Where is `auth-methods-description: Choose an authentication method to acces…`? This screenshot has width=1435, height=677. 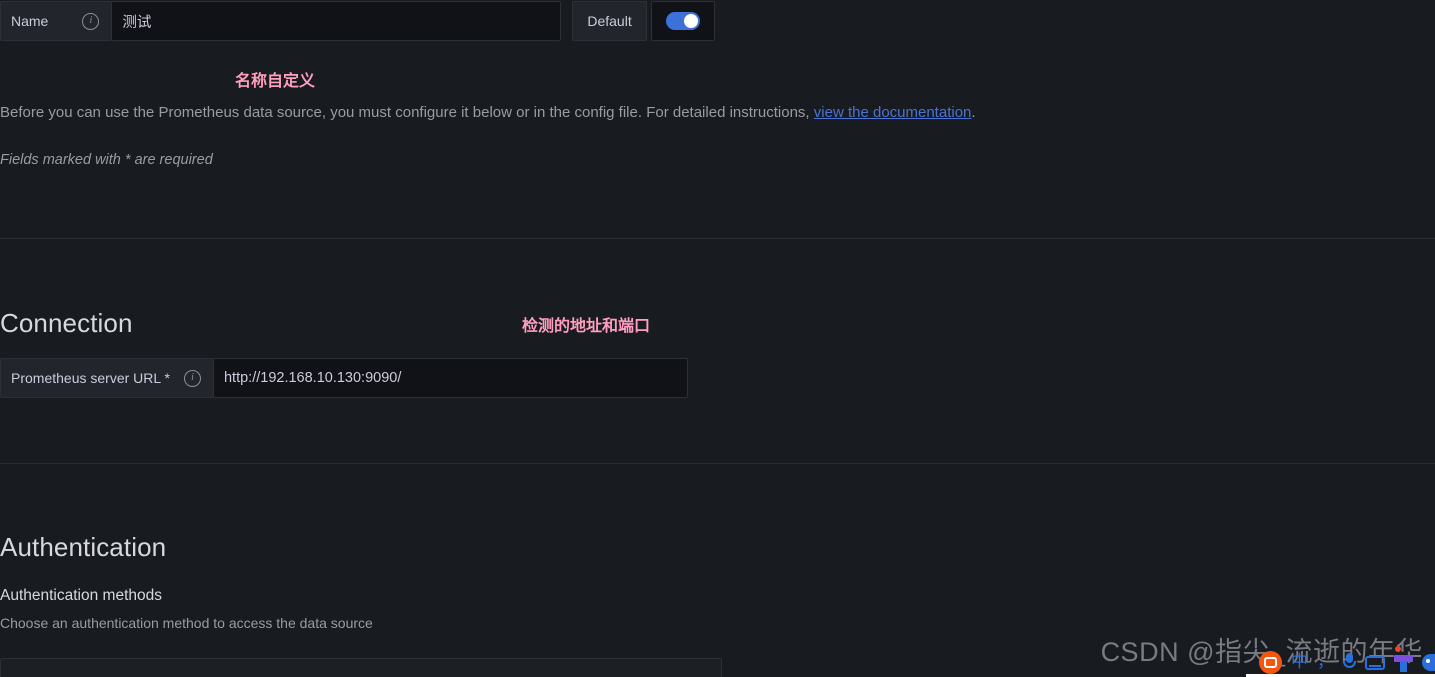 auth-methods-description: Choose an authentication method to acces… is located at coordinates (186, 623).